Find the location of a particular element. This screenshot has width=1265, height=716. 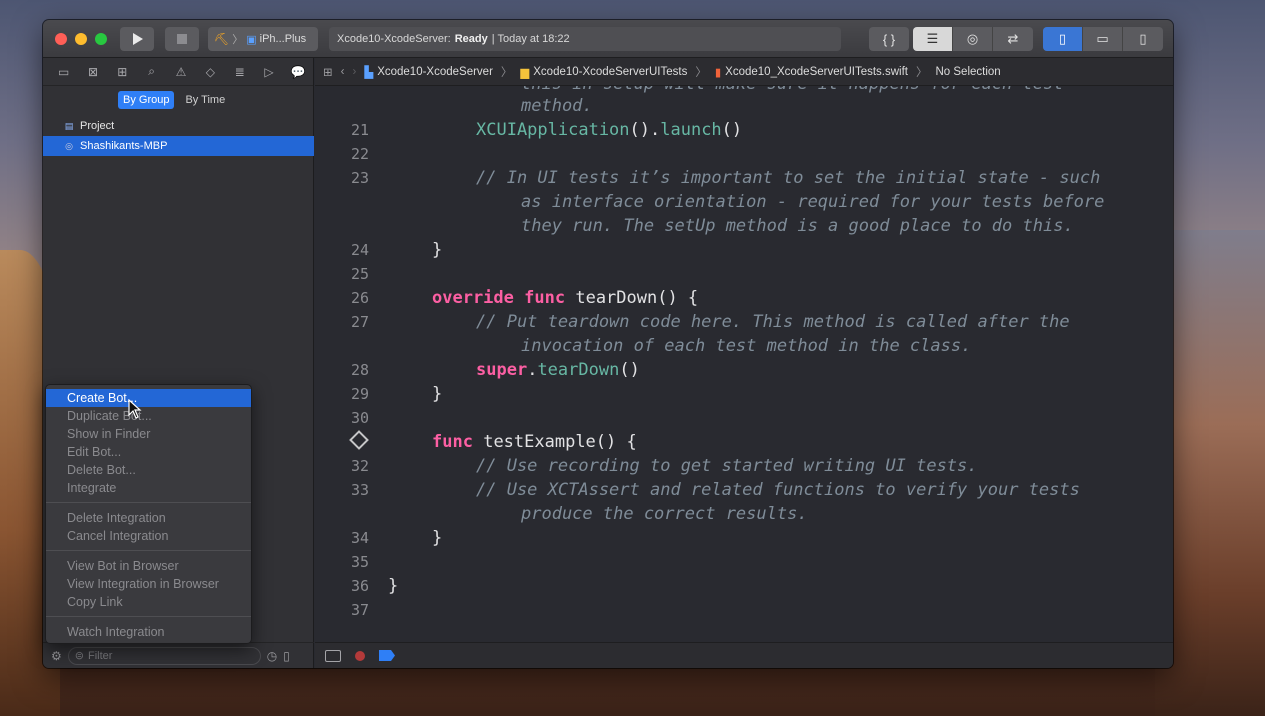

activity-project: Xcode10-XcodeServer: is located at coordinates (394, 39).